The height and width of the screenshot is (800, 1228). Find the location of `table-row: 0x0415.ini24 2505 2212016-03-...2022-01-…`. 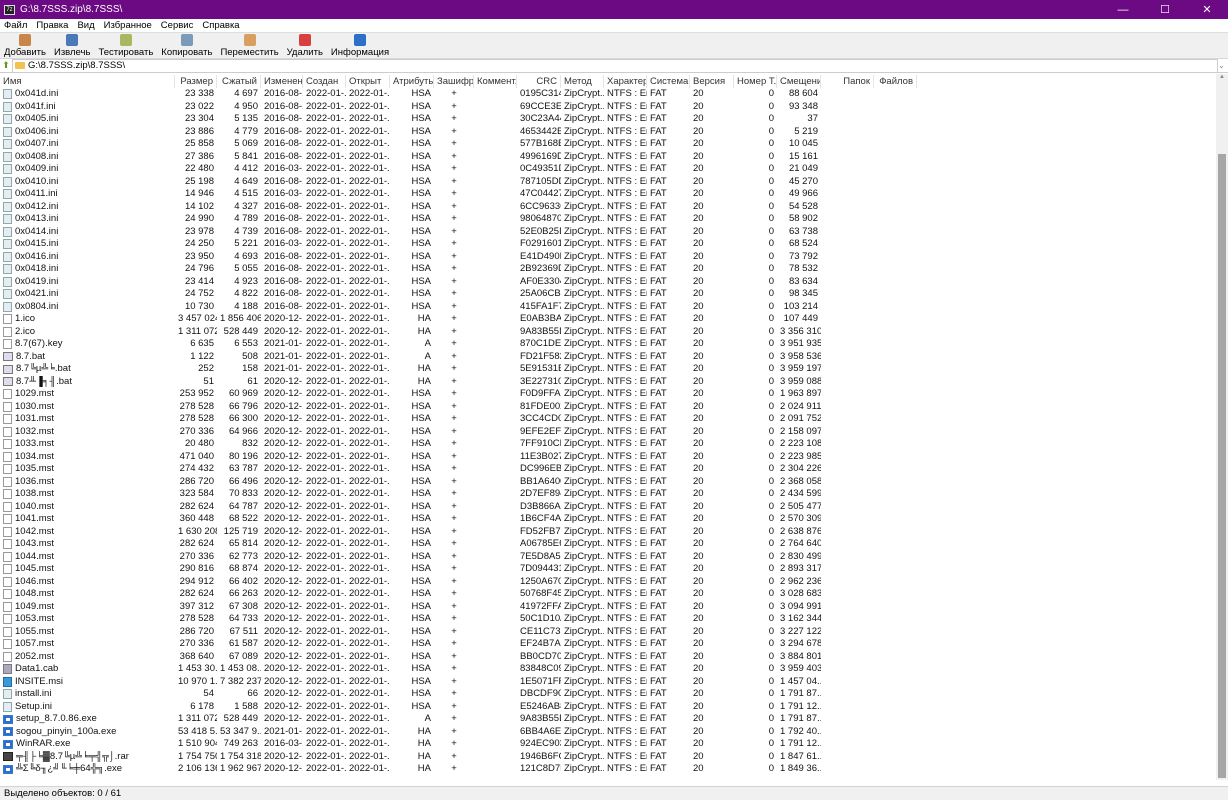

table-row: 0x0415.ini24 2505 2212016-03-...2022-01-… is located at coordinates (608, 244).